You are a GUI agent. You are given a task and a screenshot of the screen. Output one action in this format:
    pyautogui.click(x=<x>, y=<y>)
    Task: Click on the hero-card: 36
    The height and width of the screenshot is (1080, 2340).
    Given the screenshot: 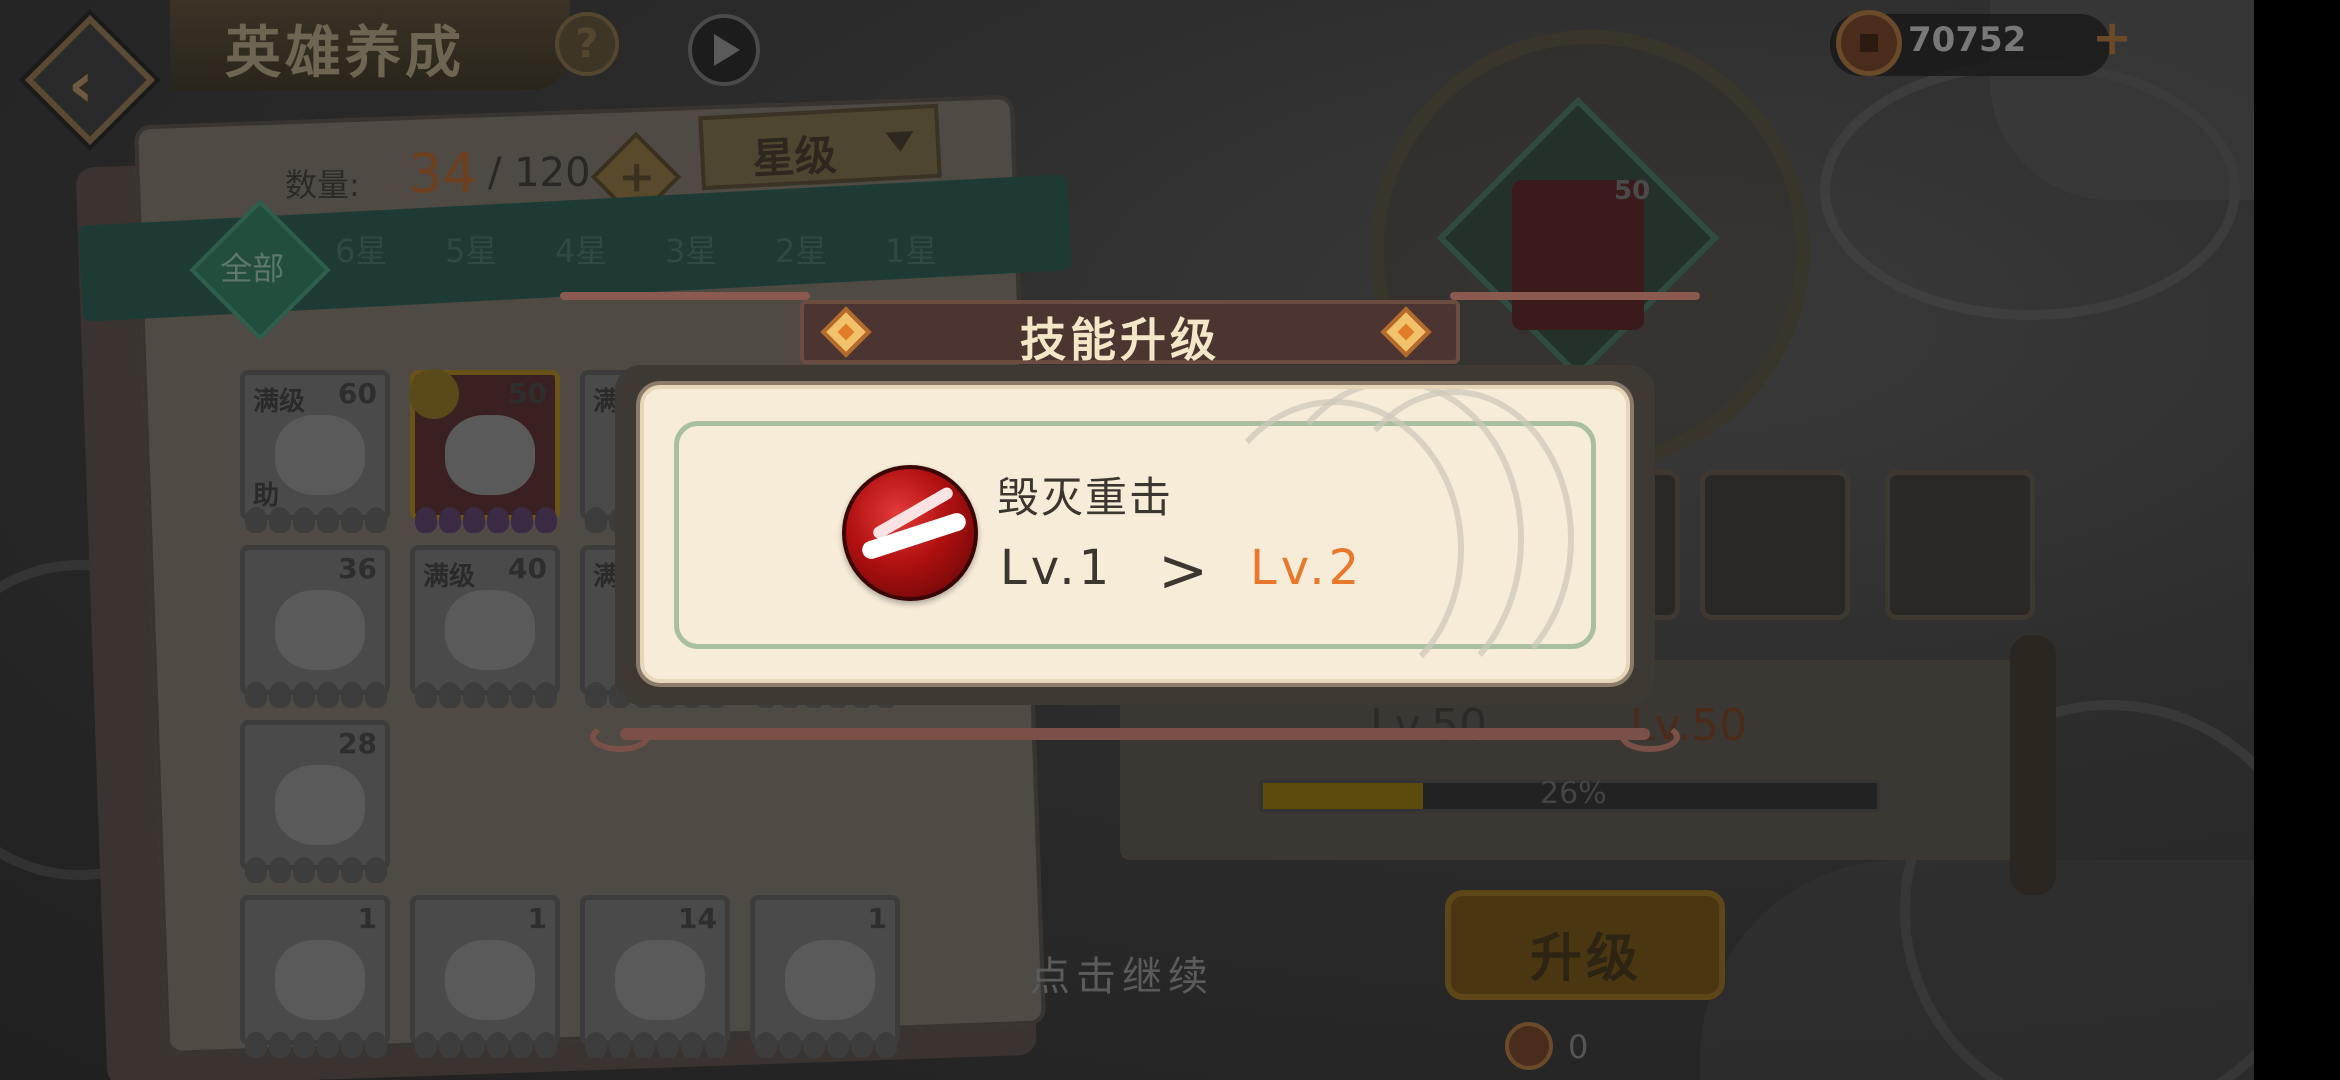 What is the action you would take?
    pyautogui.click(x=315, y=626)
    